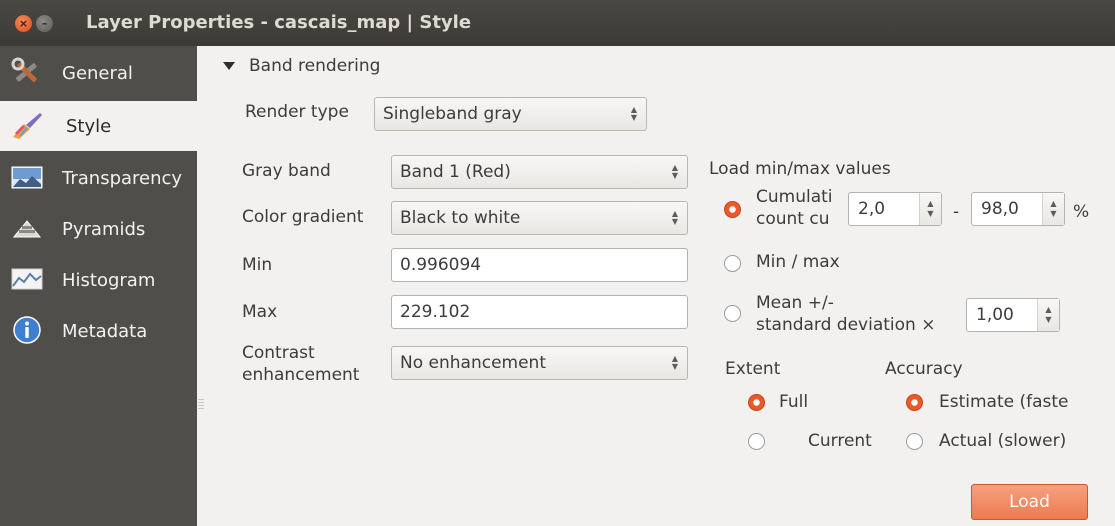 Image resolution: width=1115 pixels, height=526 pixels. What do you see at coordinates (793, 219) in the screenshot?
I see `cumulative-line2: count cu` at bounding box center [793, 219].